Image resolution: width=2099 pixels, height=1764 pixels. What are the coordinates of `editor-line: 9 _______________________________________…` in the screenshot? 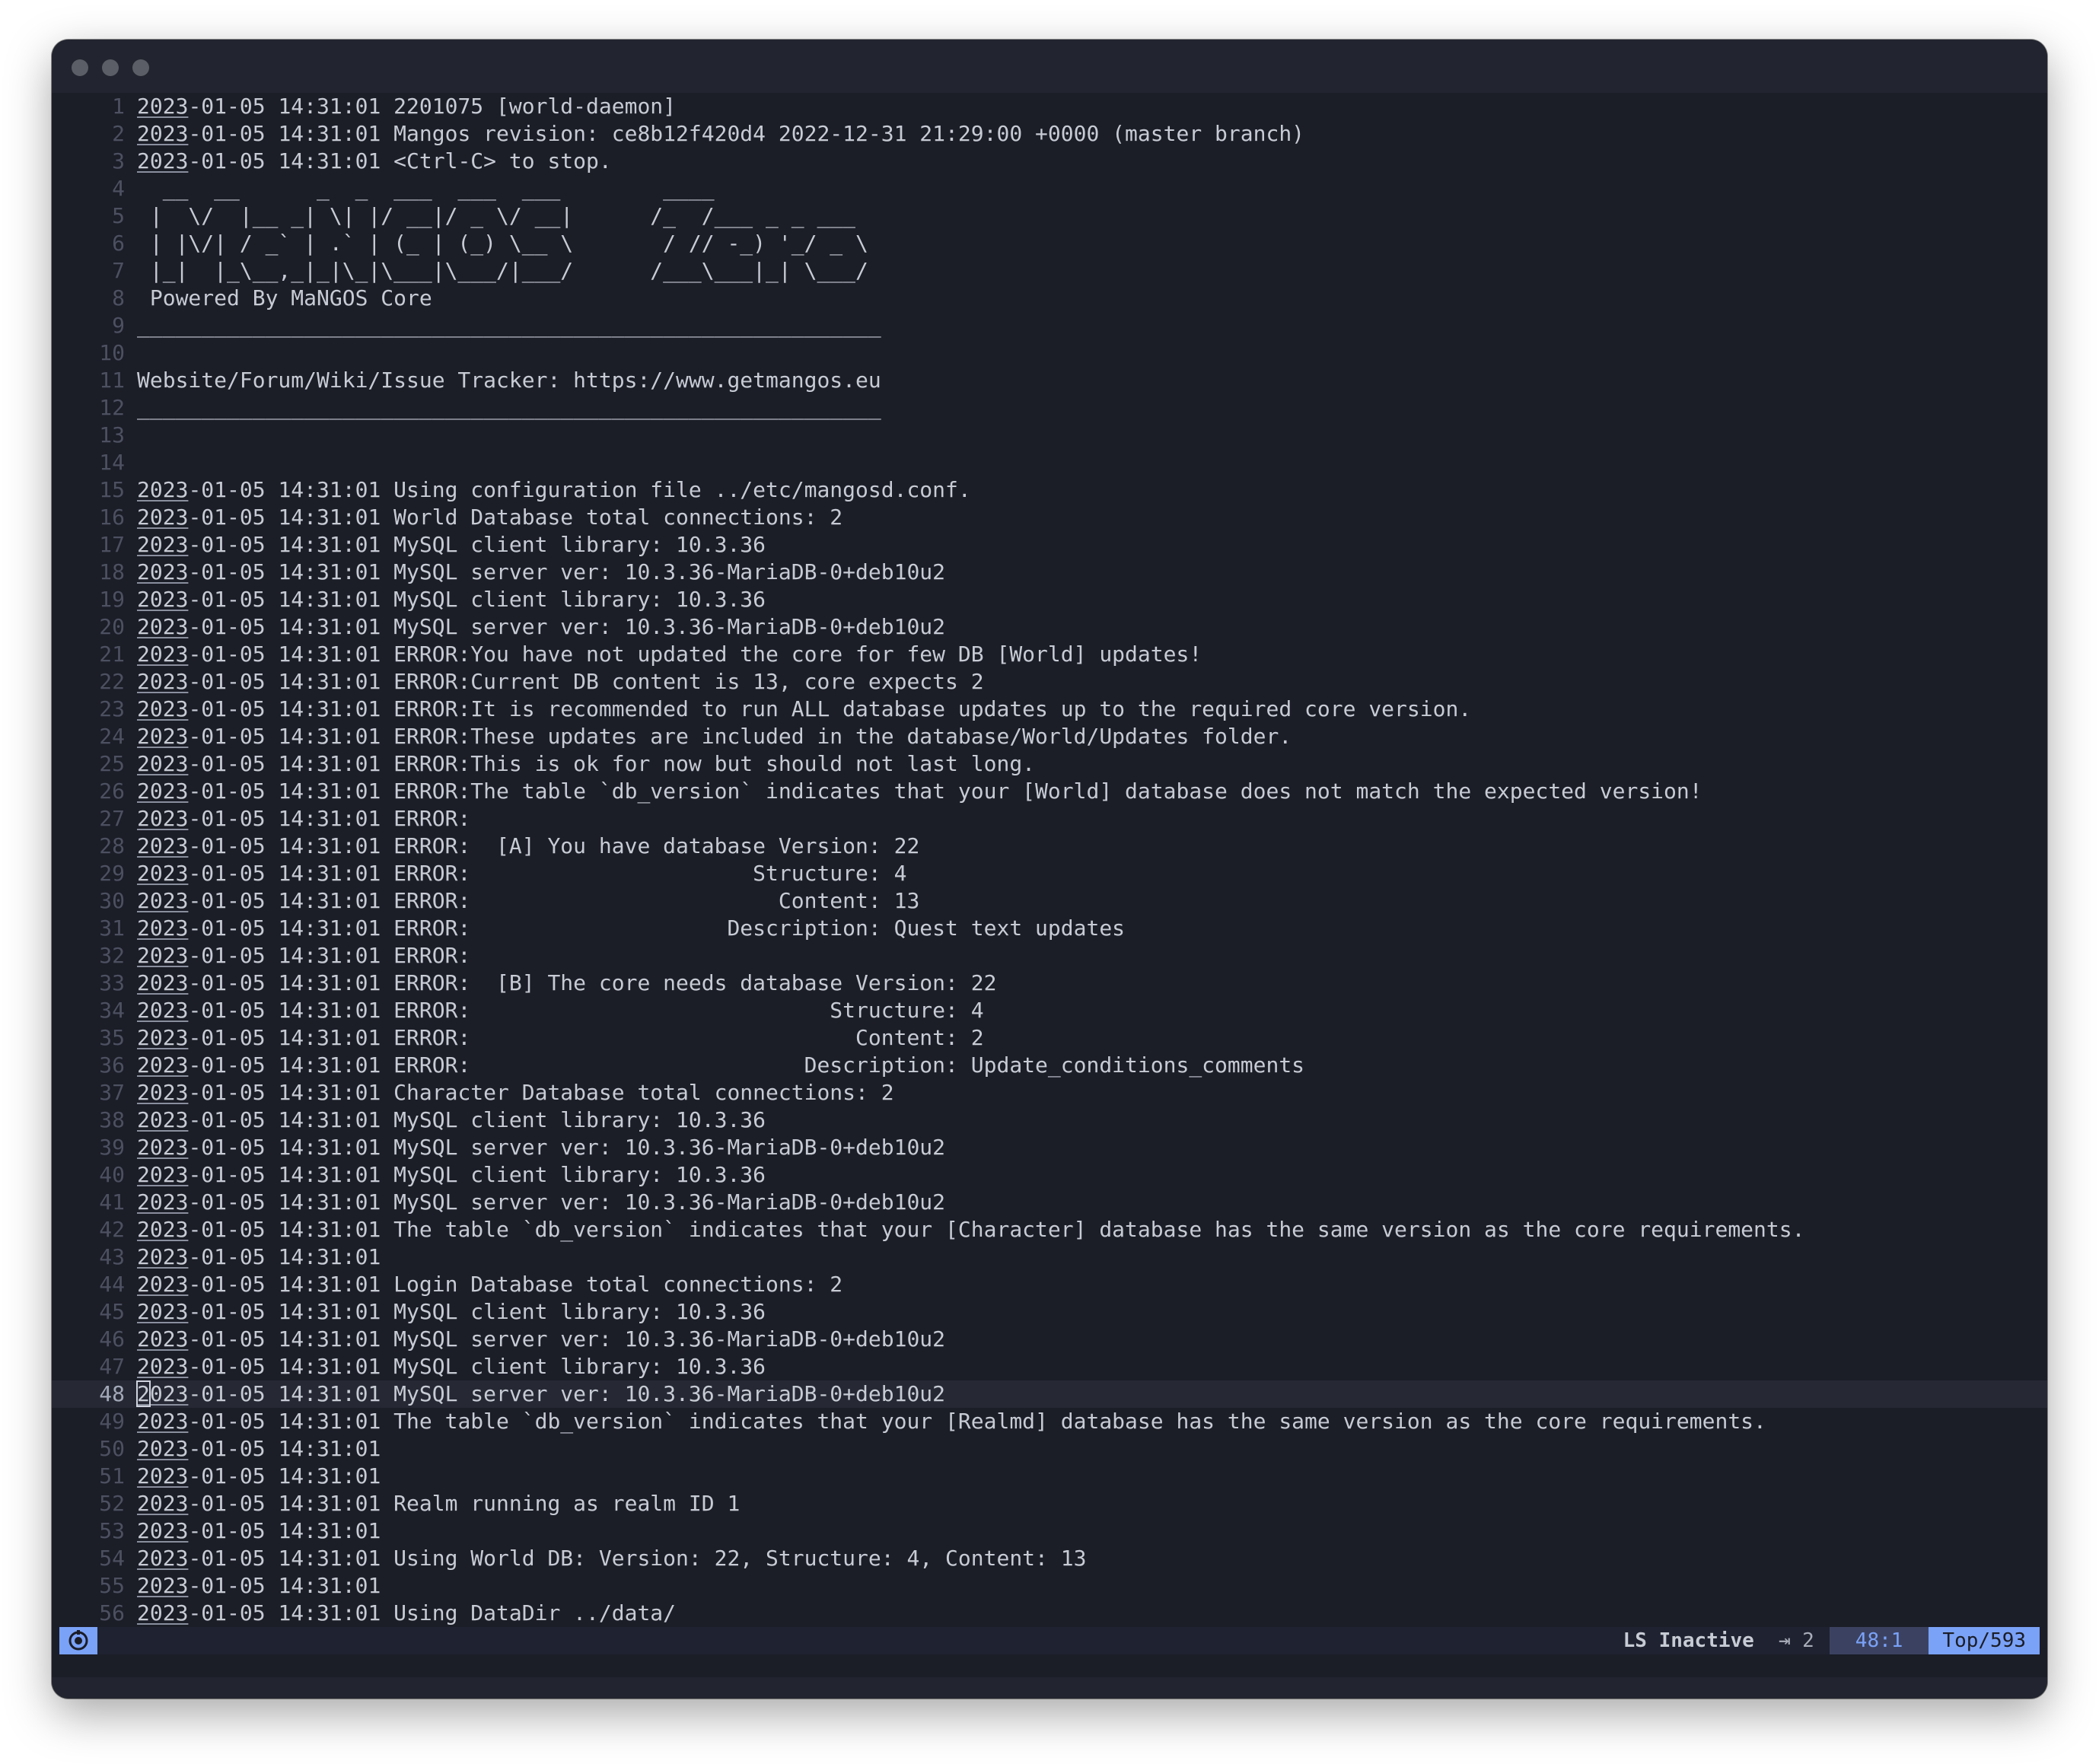 It's located at (1049, 325).